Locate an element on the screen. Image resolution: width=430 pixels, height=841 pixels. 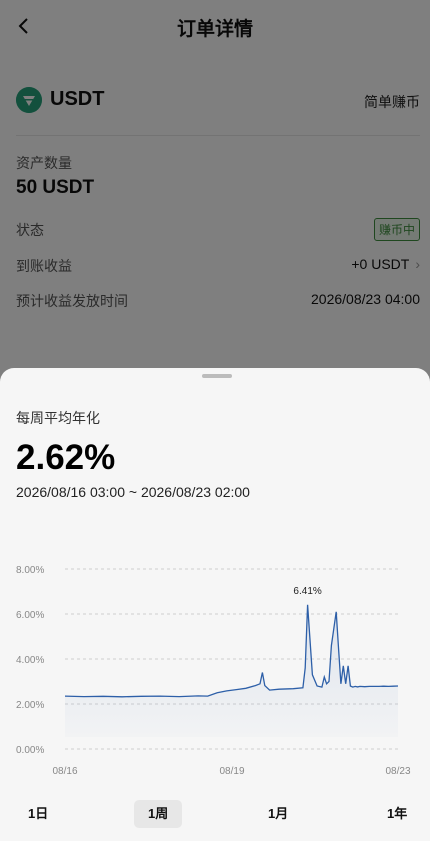
apr-label: 每周平均年化 is located at coordinates (58, 418).